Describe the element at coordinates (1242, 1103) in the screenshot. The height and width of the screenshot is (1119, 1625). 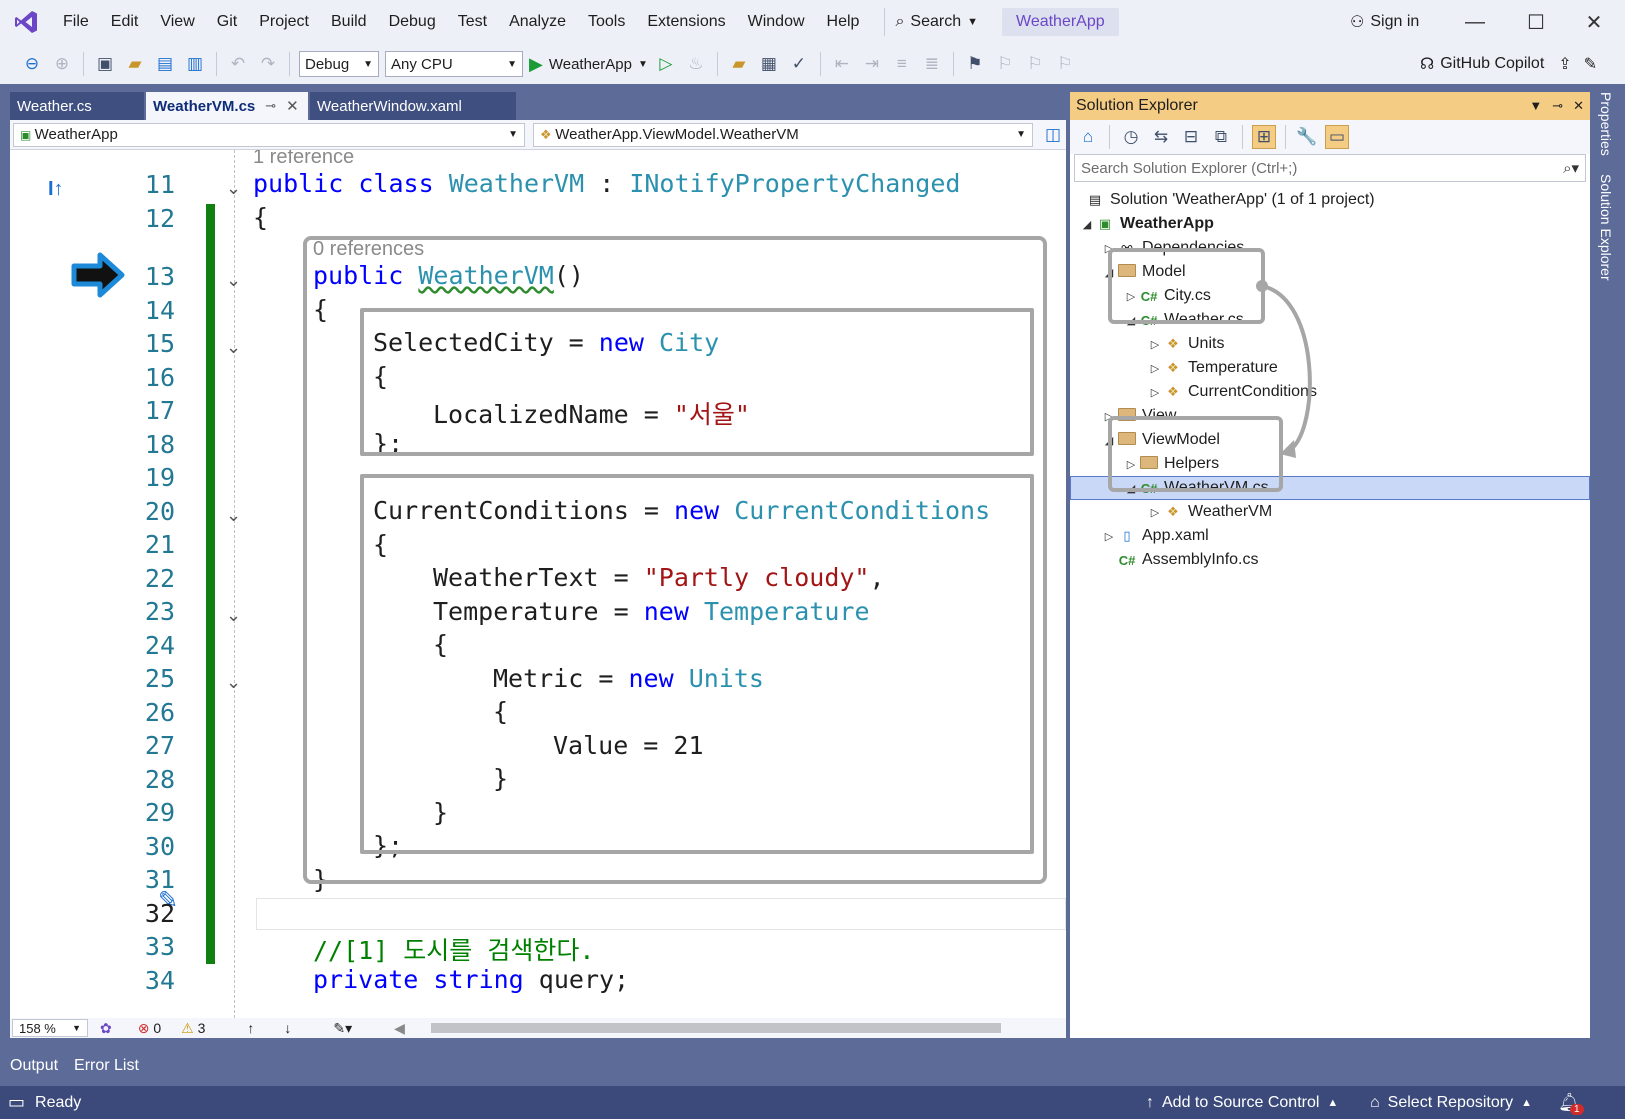
I see `add-source-control-button: ↑ Add to Source Control ▲` at that location.